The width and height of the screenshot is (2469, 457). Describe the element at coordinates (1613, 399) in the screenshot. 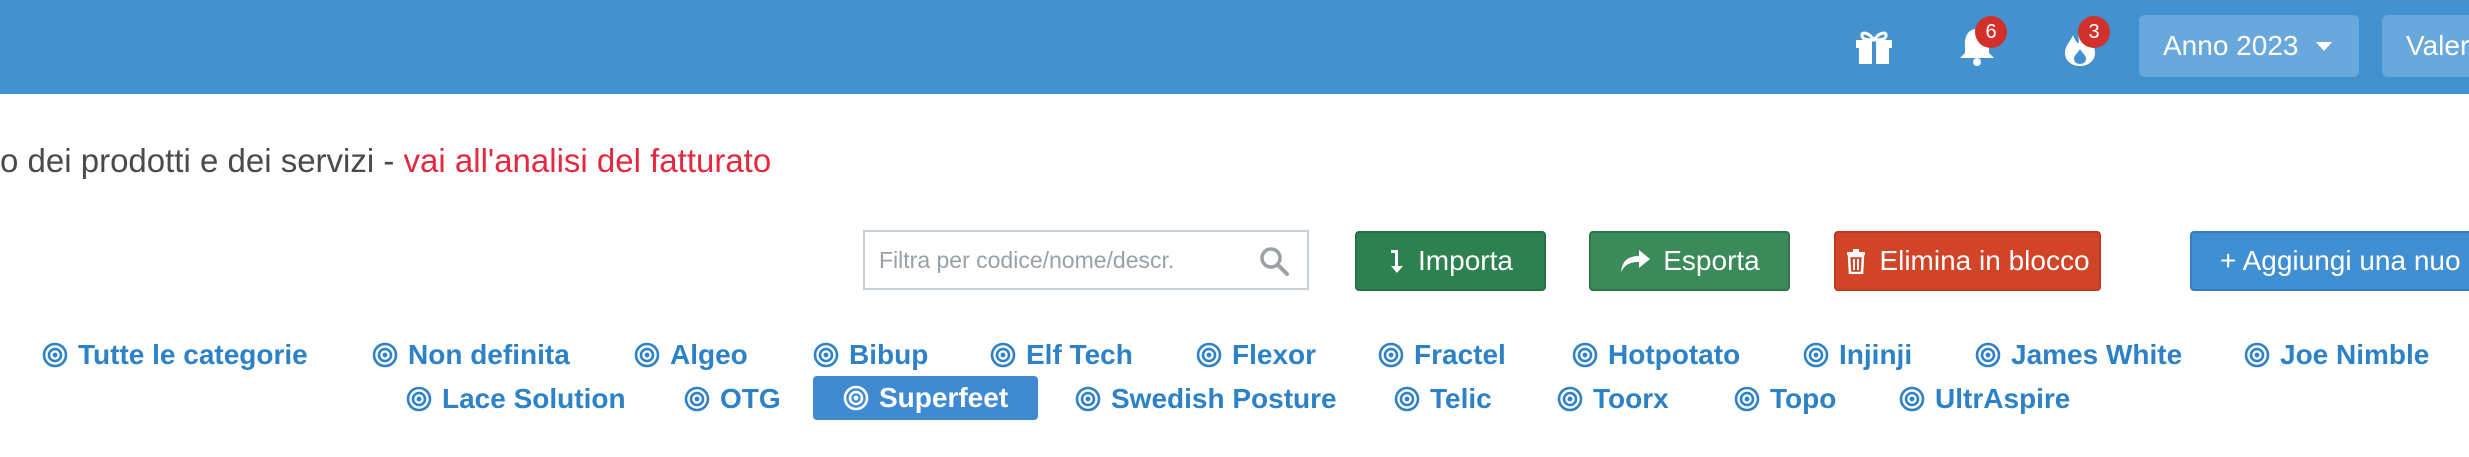

I see `category-item: Toorx` at that location.